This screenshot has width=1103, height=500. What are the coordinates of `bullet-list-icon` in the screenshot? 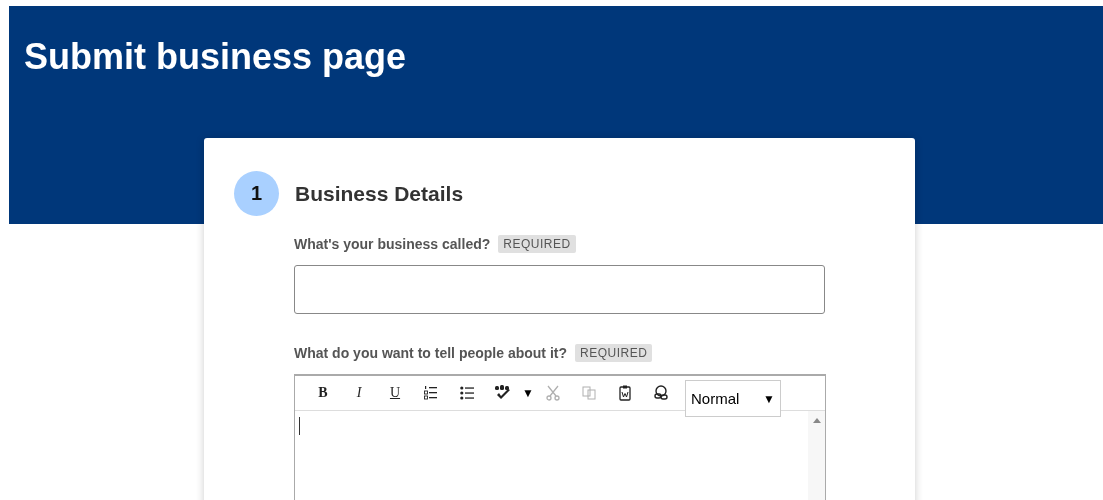 It's located at (467, 393).